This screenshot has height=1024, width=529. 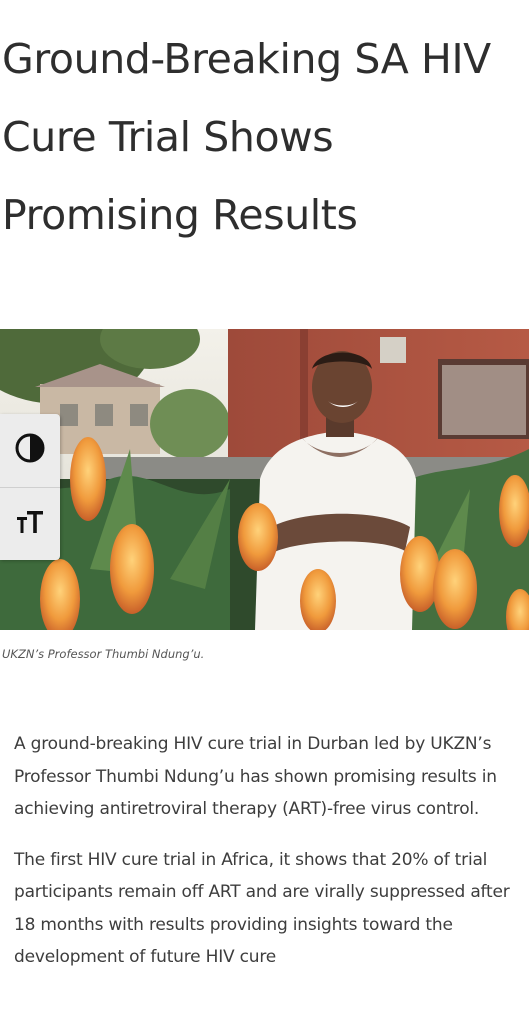 I want to click on accessibility-toolbar, so click(x=30, y=487).